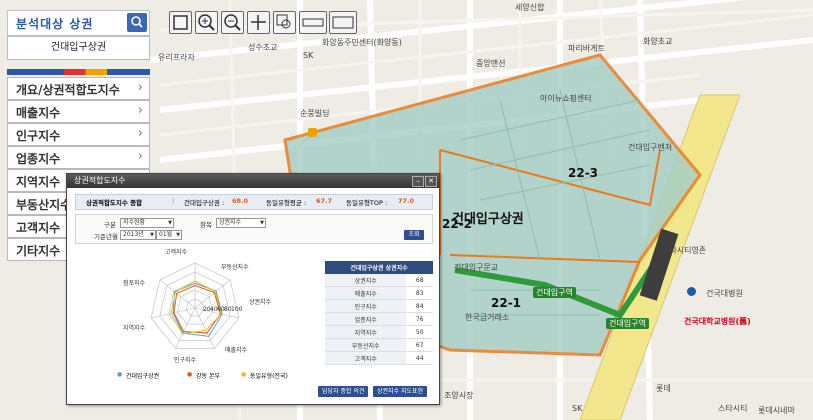 This screenshot has height=420, width=813. I want to click on menu-item-population: 인구지수 ›, so click(78, 134).